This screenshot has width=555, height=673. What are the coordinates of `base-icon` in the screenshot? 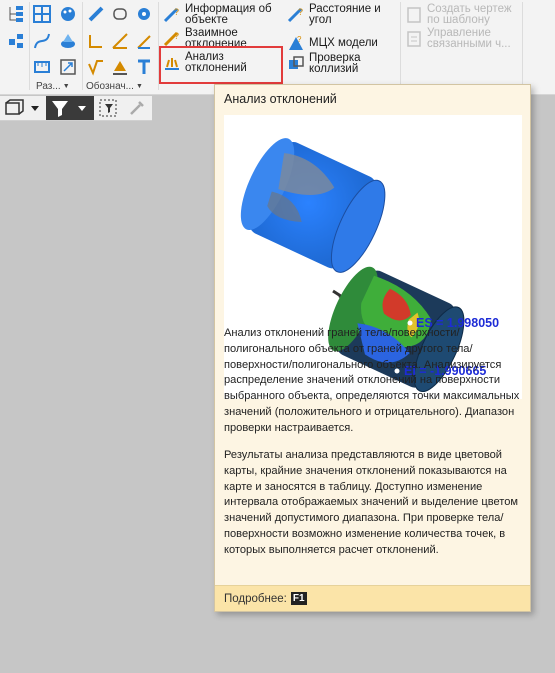 It's located at (120, 67).